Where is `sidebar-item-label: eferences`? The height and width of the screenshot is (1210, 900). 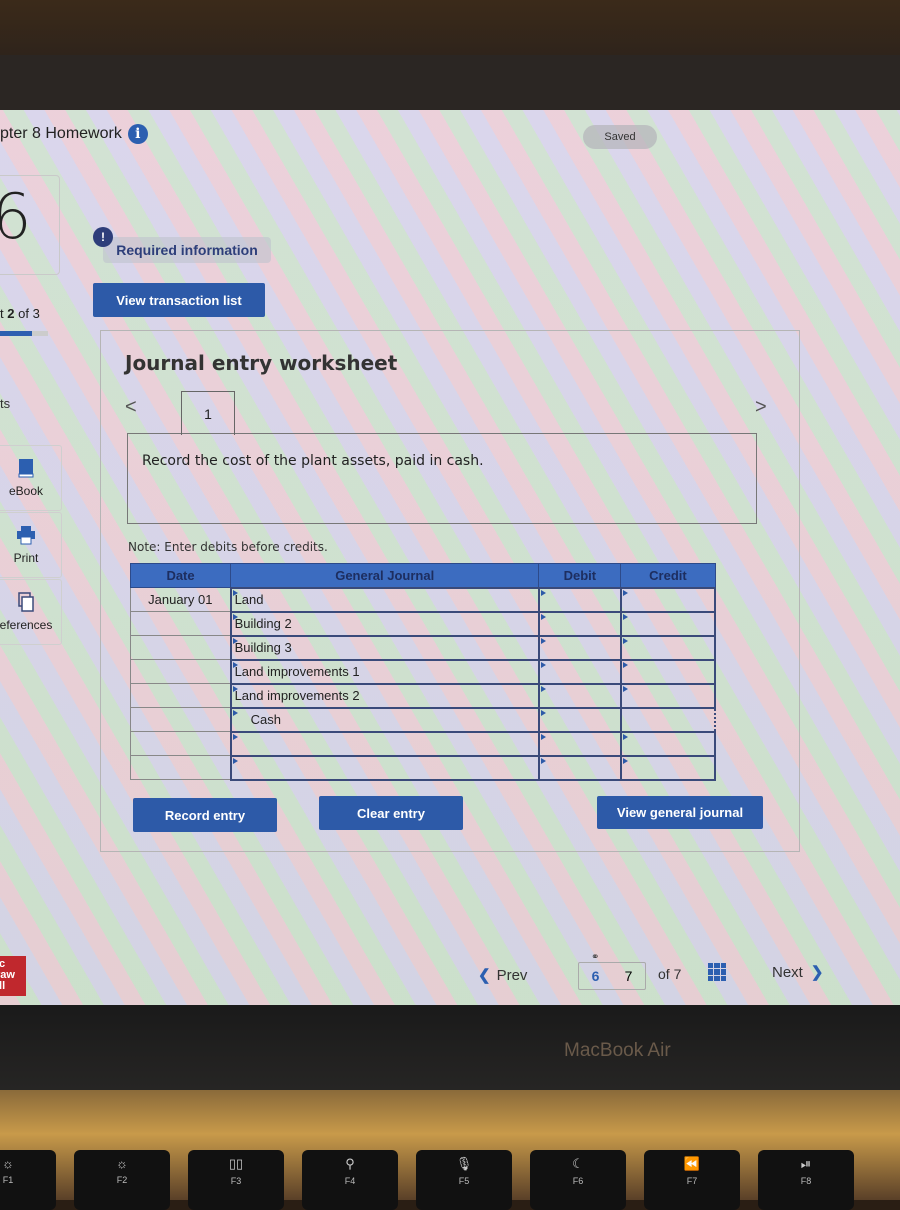
sidebar-item-label: eferences is located at coordinates (26, 625).